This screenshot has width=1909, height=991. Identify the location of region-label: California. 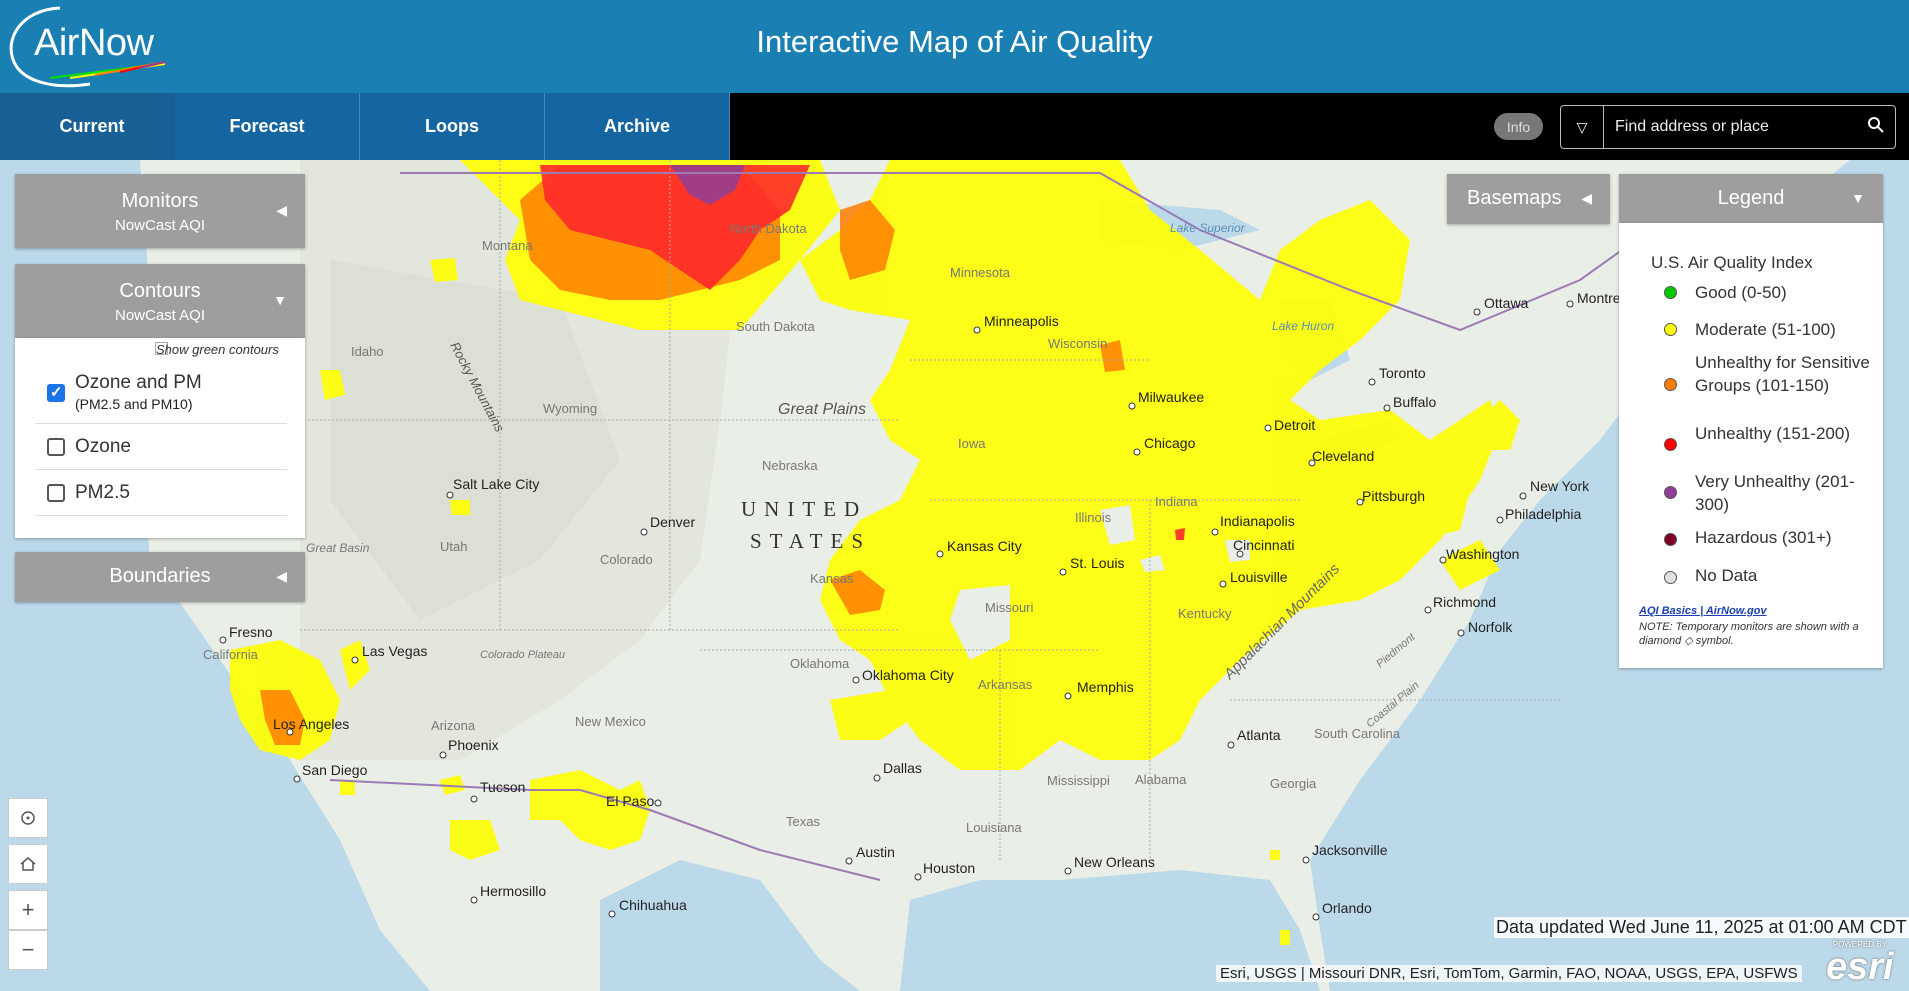
(231, 654).